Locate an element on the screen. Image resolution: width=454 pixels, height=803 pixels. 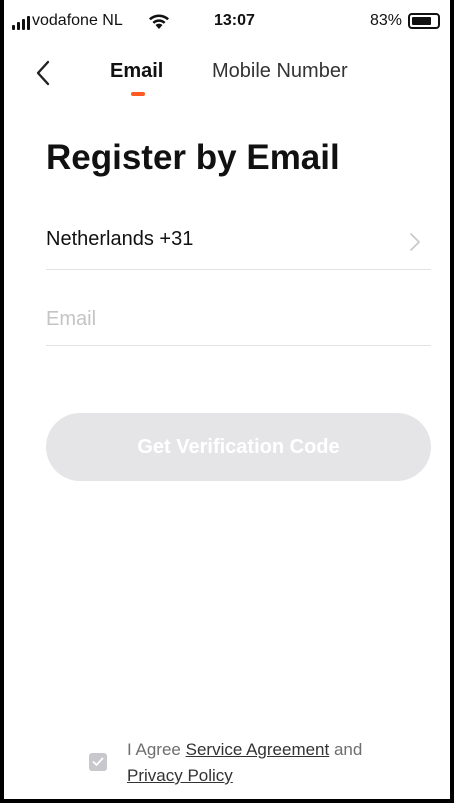
chevron-left-icon is located at coordinates (43, 73).